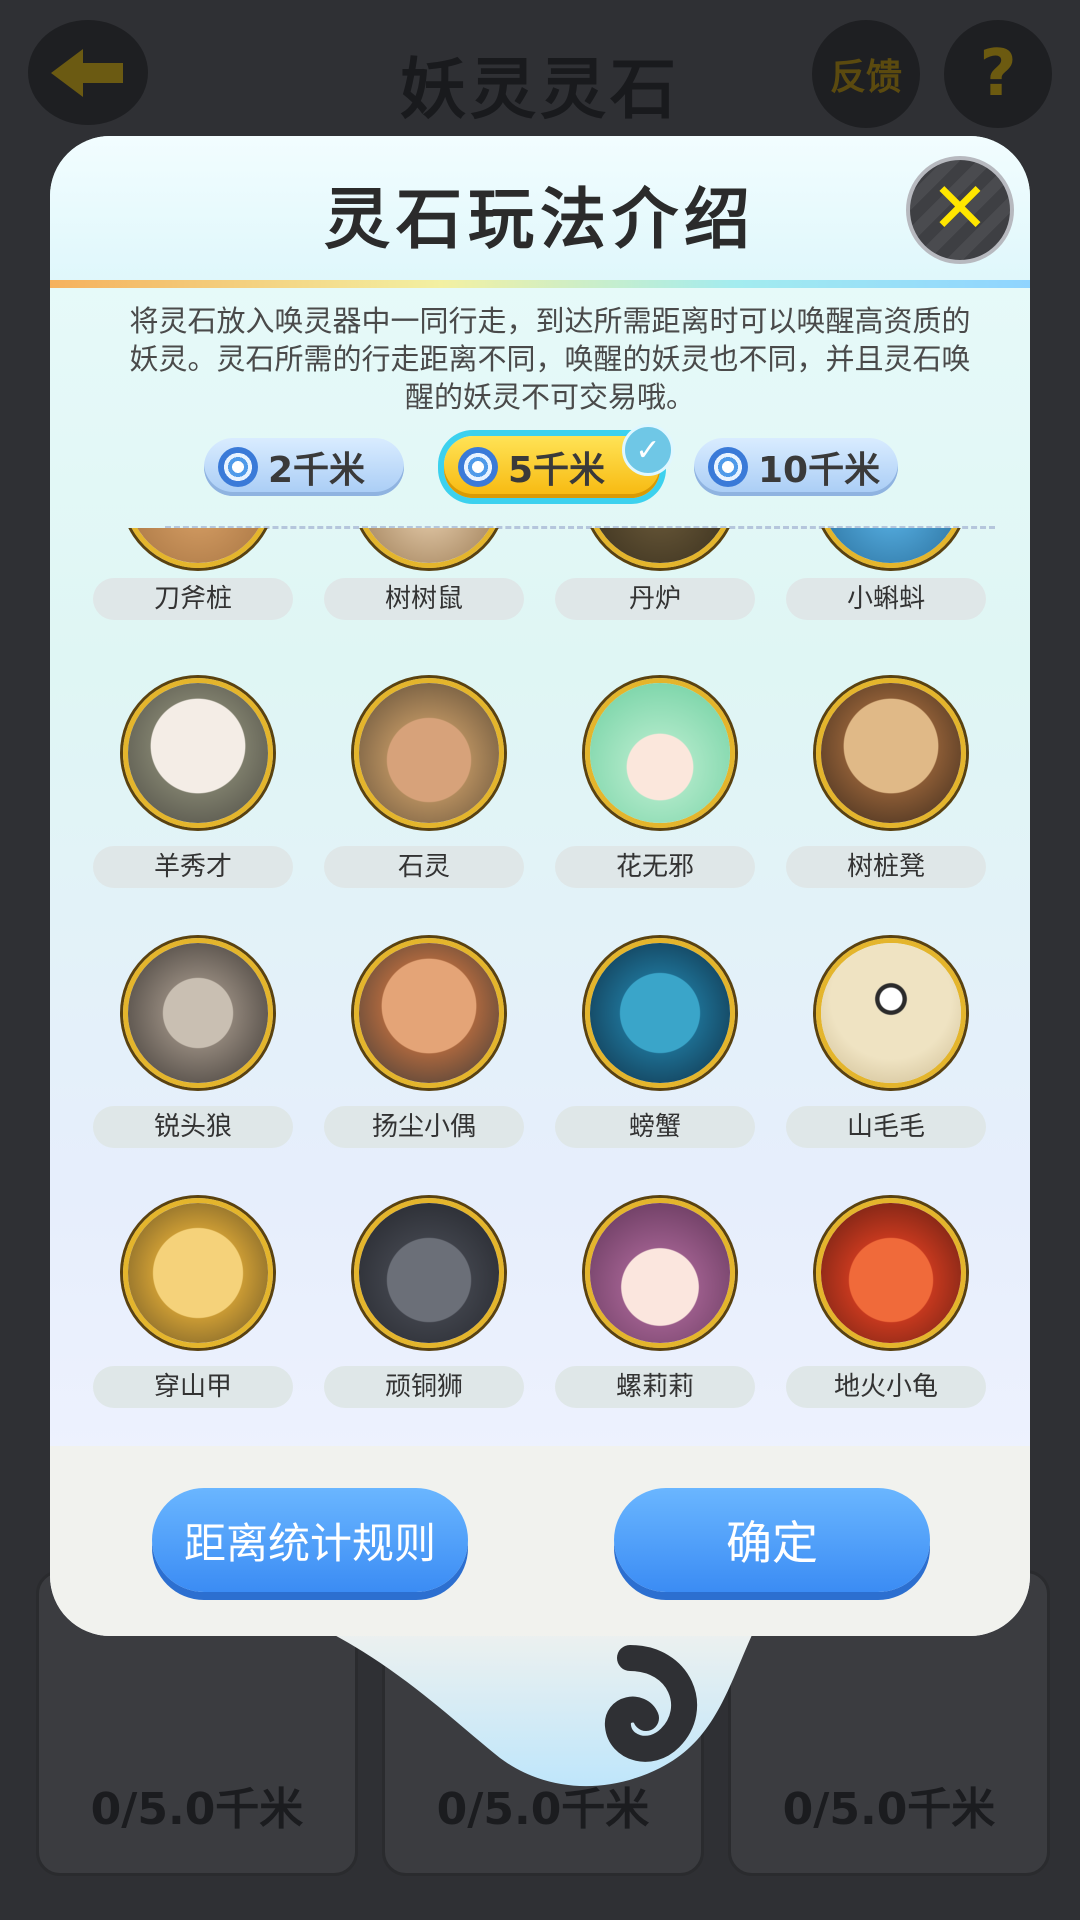 Image resolution: width=1080 pixels, height=1920 pixels. I want to click on creature-name: 石灵, so click(424, 867).